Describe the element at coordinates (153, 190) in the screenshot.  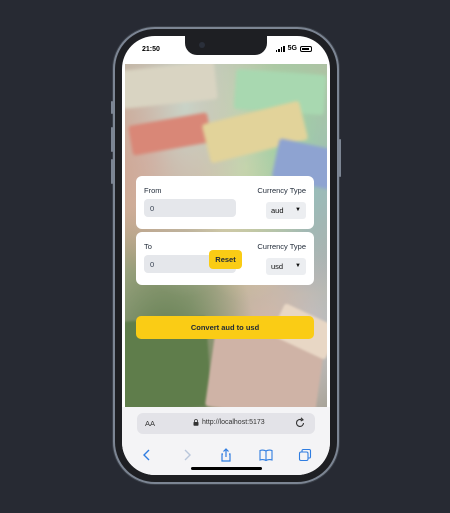
I see `from-label: From` at that location.